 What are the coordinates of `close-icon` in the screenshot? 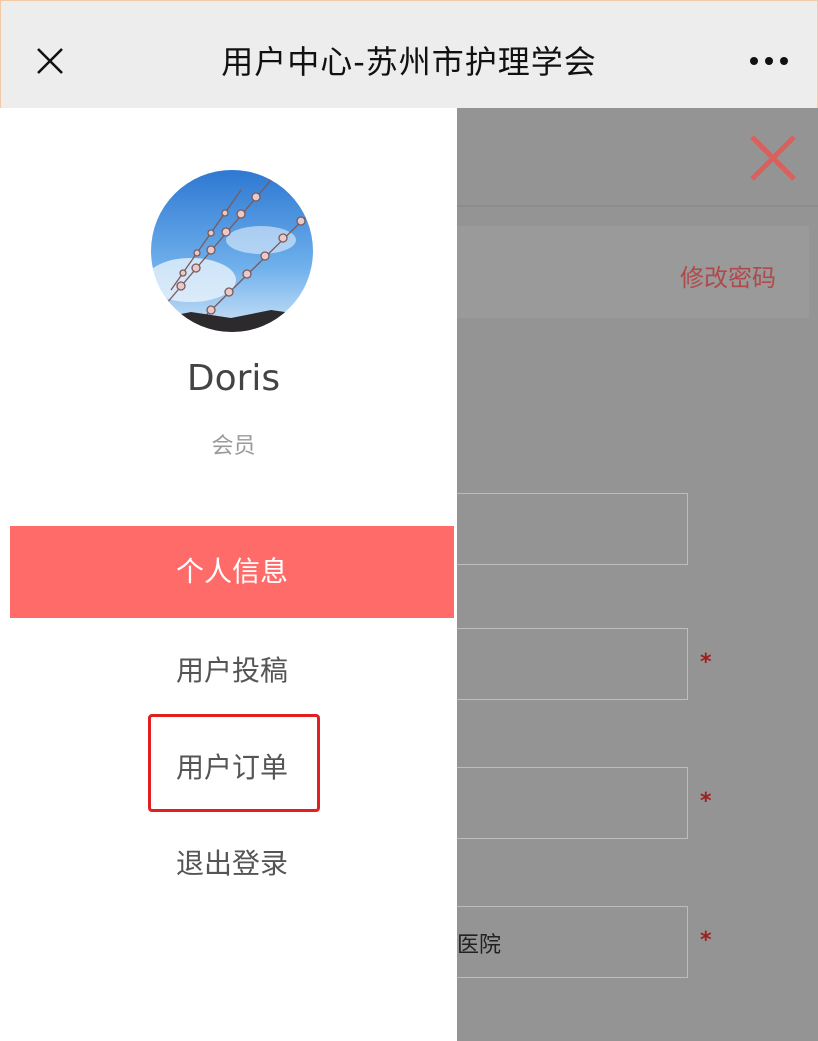 It's located at (50, 61).